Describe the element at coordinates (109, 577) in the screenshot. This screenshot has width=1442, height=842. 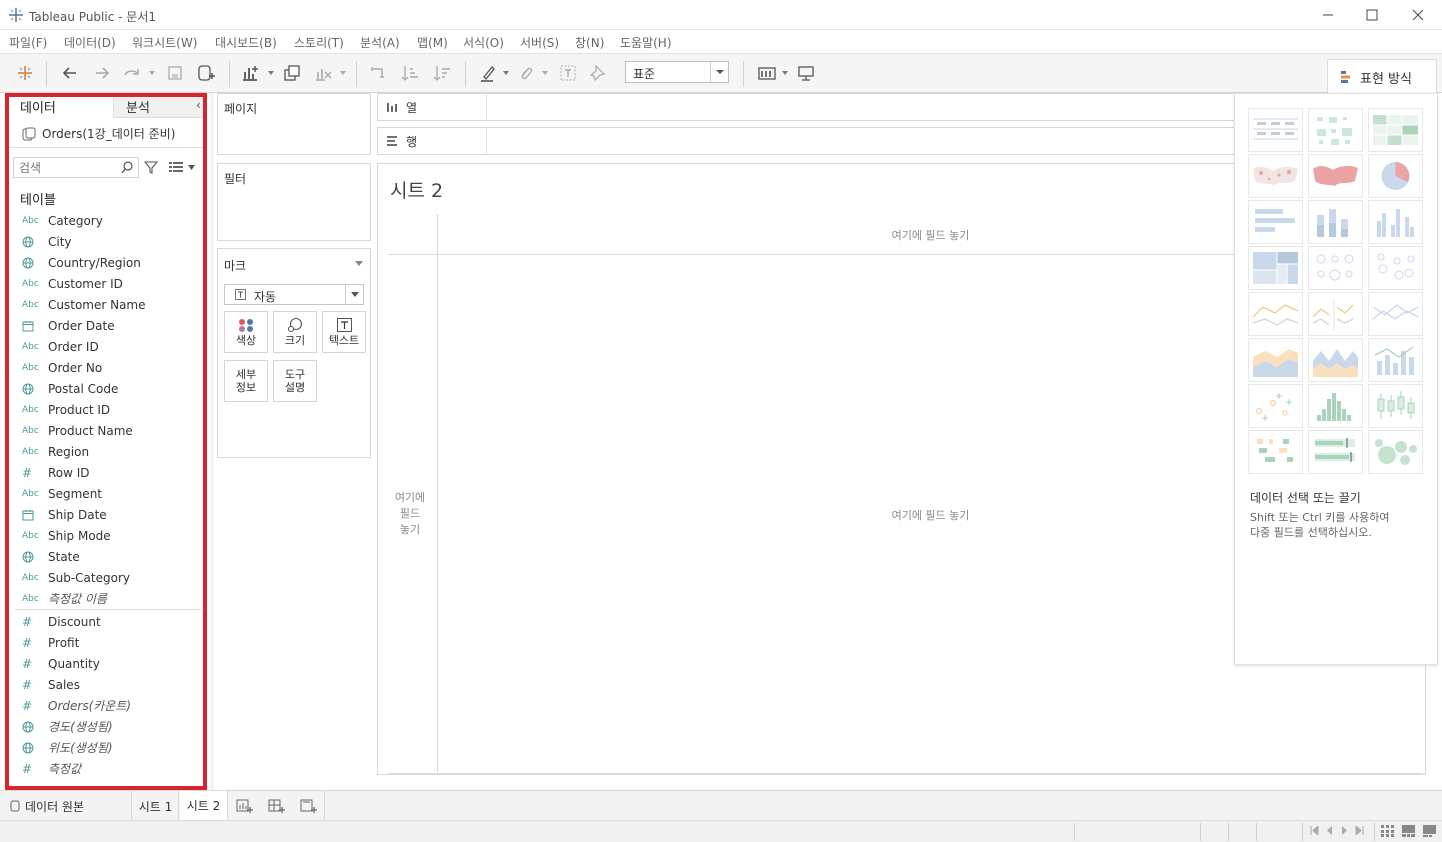
I see `field-item: Abc Sub-Category` at that location.